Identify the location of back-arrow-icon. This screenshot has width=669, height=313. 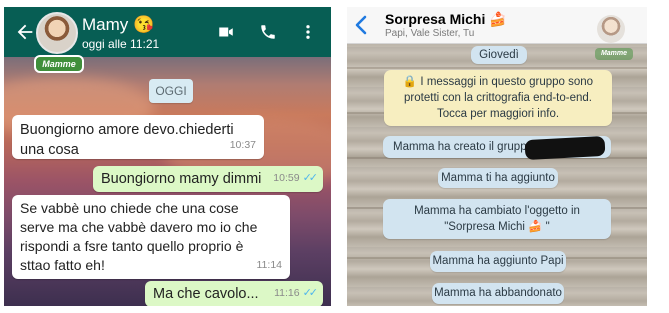
(25, 32).